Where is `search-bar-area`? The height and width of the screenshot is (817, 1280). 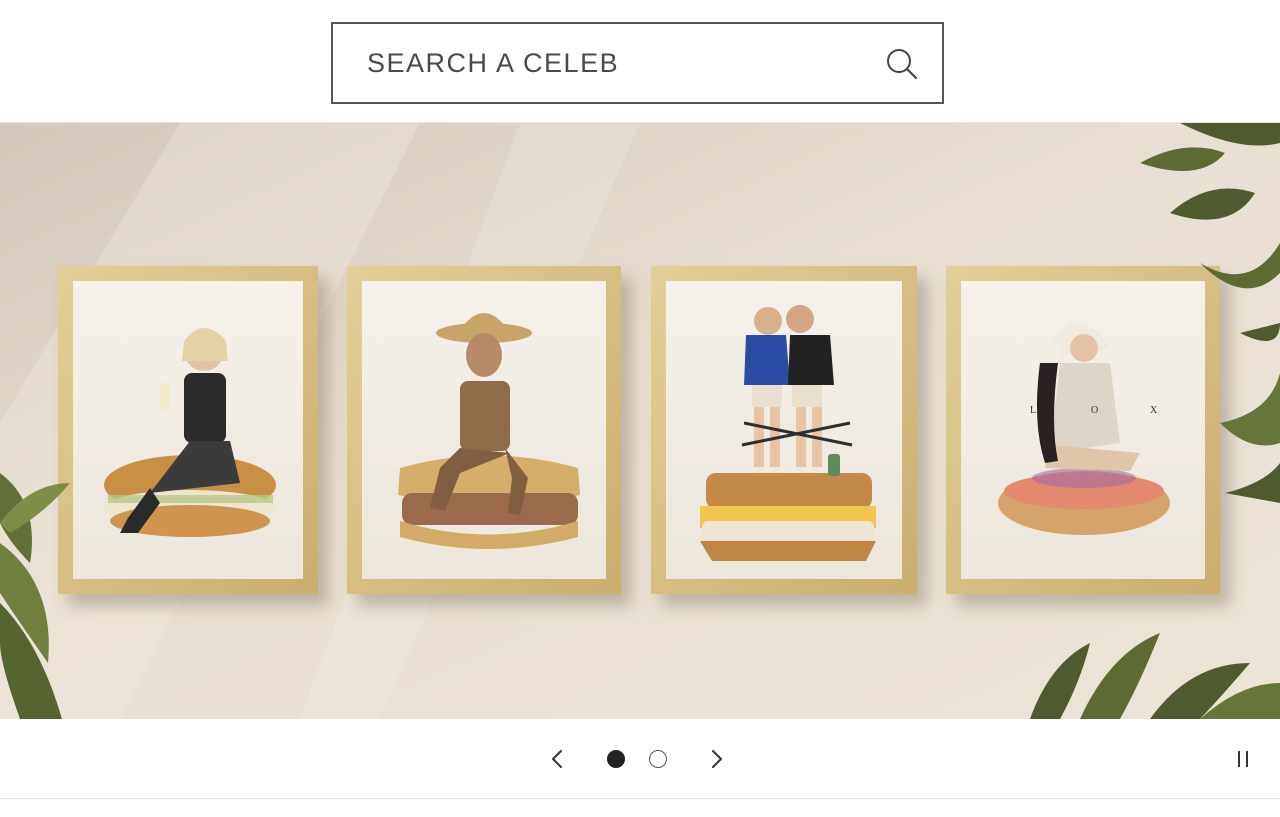
search-bar-area is located at coordinates (640, 61).